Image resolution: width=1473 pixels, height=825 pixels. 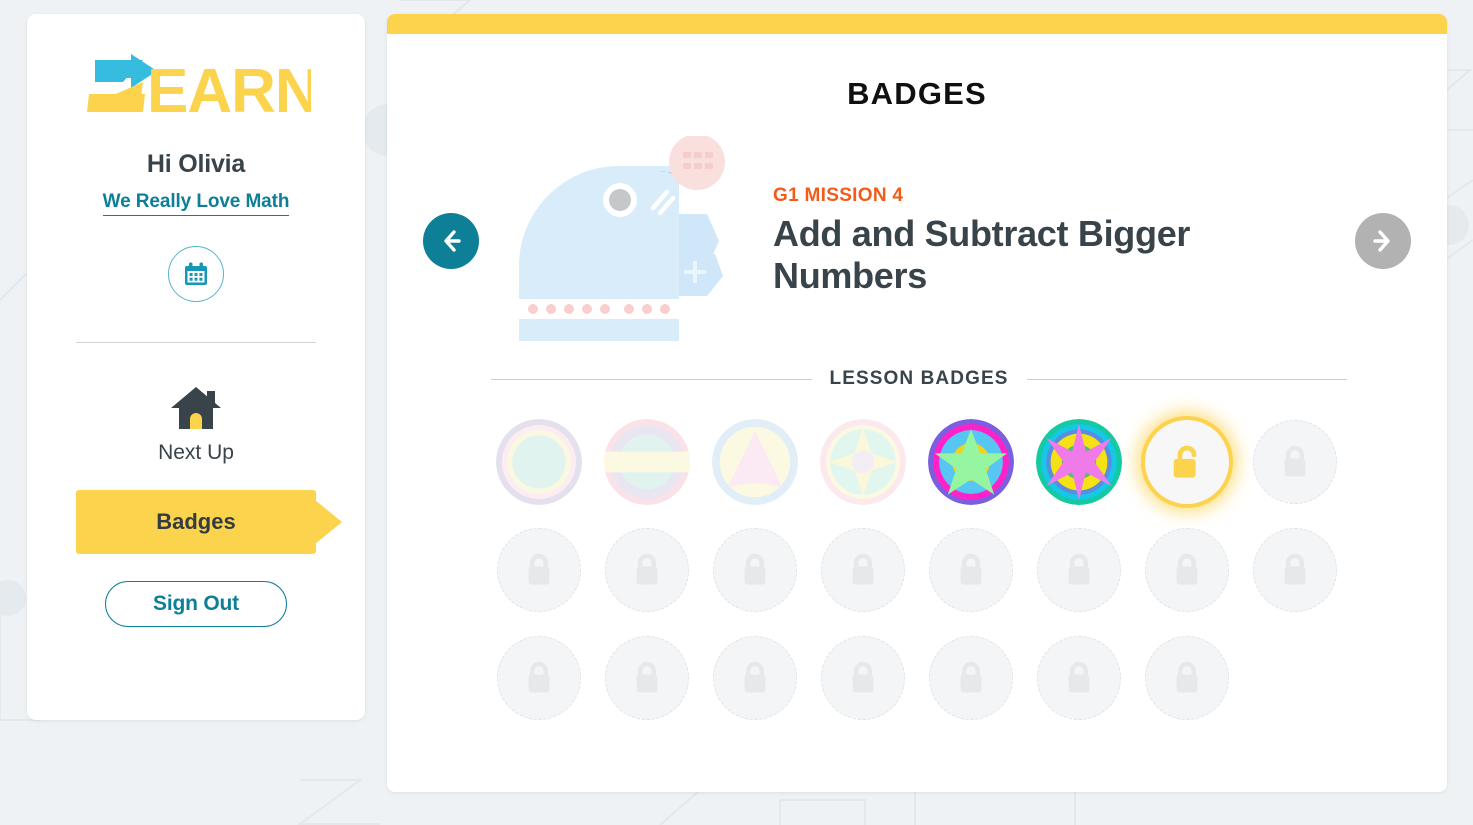 I want to click on zearn-logo: EARN, so click(x=200, y=88).